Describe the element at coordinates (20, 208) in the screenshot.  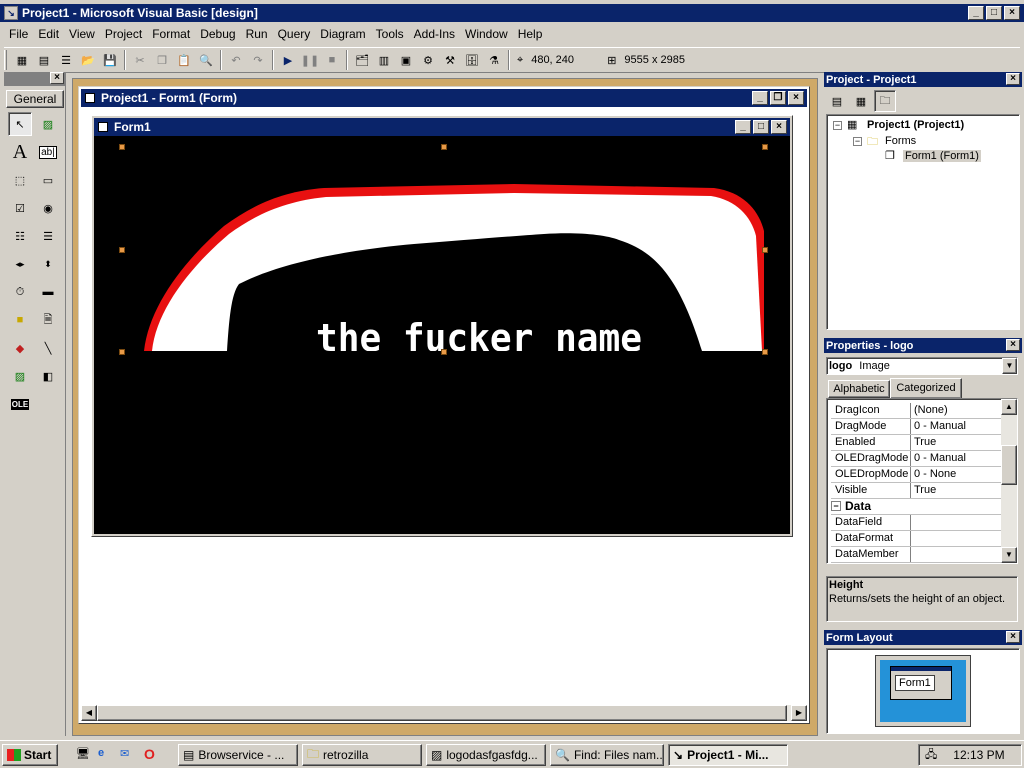
I see `checkbox-tool: ☑` at that location.